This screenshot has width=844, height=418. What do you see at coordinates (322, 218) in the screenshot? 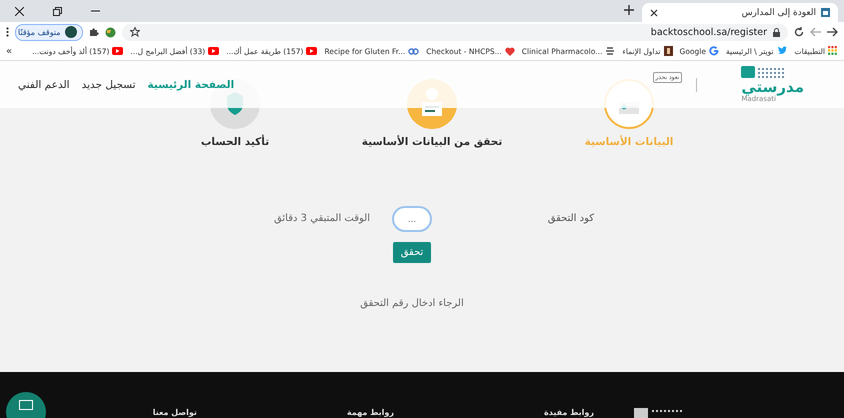
I see `timer-text: الوقت المتبقي 3 دقائق` at bounding box center [322, 218].